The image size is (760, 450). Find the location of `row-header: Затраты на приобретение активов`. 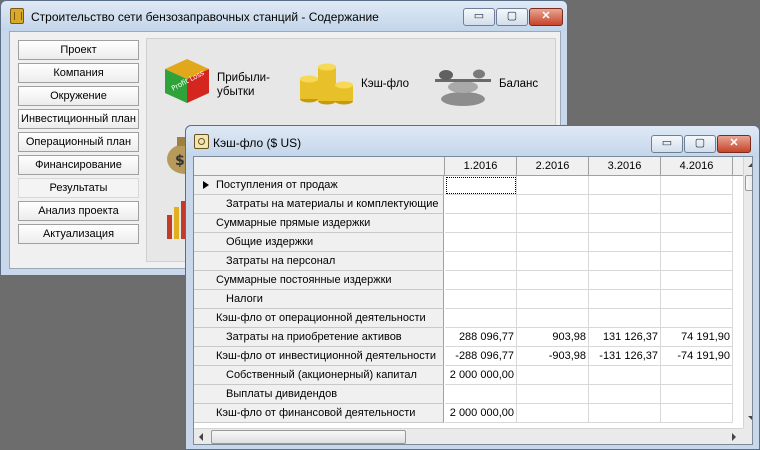

row-header: Затраты на приобретение активов is located at coordinates (319, 337).